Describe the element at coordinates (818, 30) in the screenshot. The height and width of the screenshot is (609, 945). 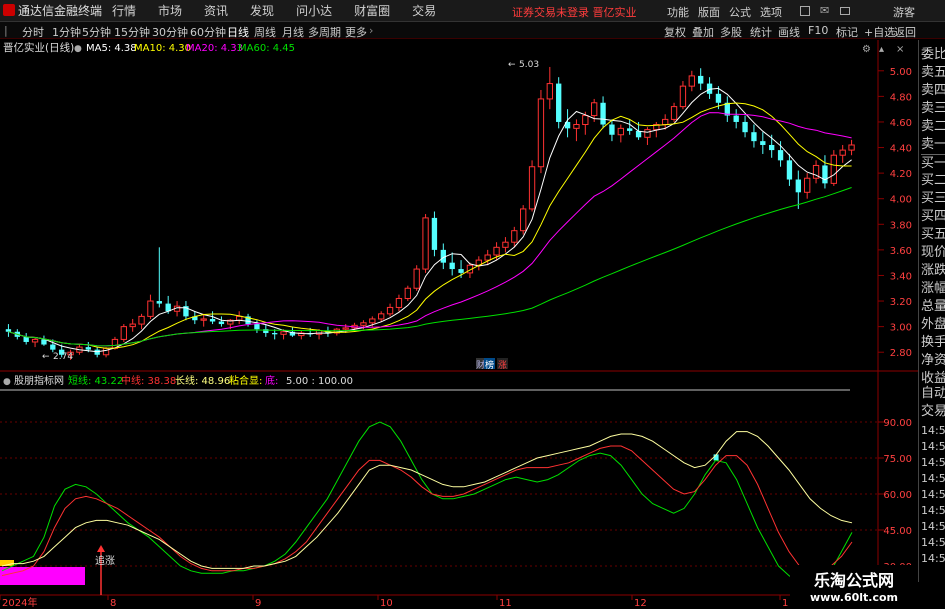
I see `f10-button: F10` at that location.